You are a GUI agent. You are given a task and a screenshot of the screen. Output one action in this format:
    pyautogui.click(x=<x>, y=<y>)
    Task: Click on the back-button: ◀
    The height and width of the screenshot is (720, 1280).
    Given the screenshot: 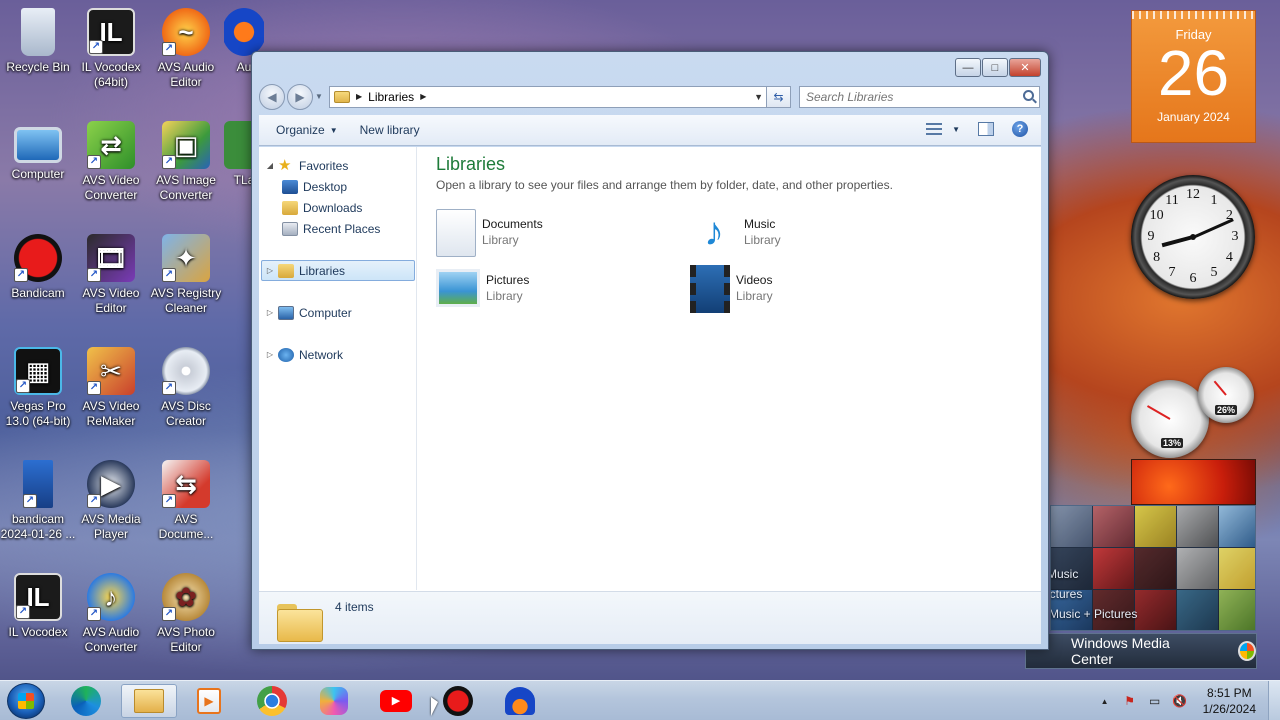 What is the action you would take?
    pyautogui.click(x=272, y=96)
    